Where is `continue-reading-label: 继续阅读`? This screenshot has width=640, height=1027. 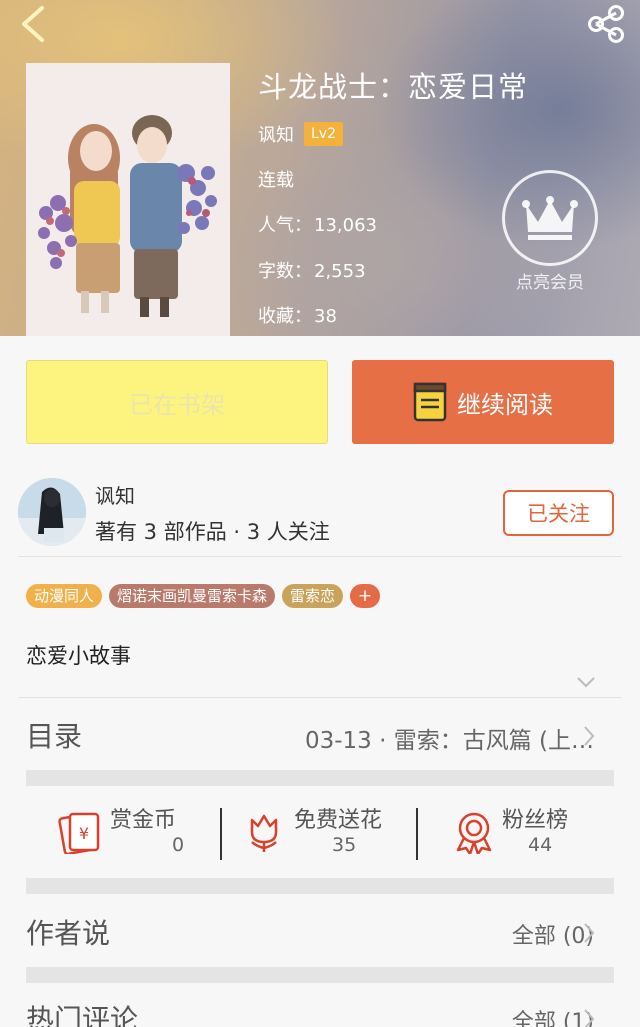
continue-reading-label: 继续阅读 is located at coordinates (505, 404).